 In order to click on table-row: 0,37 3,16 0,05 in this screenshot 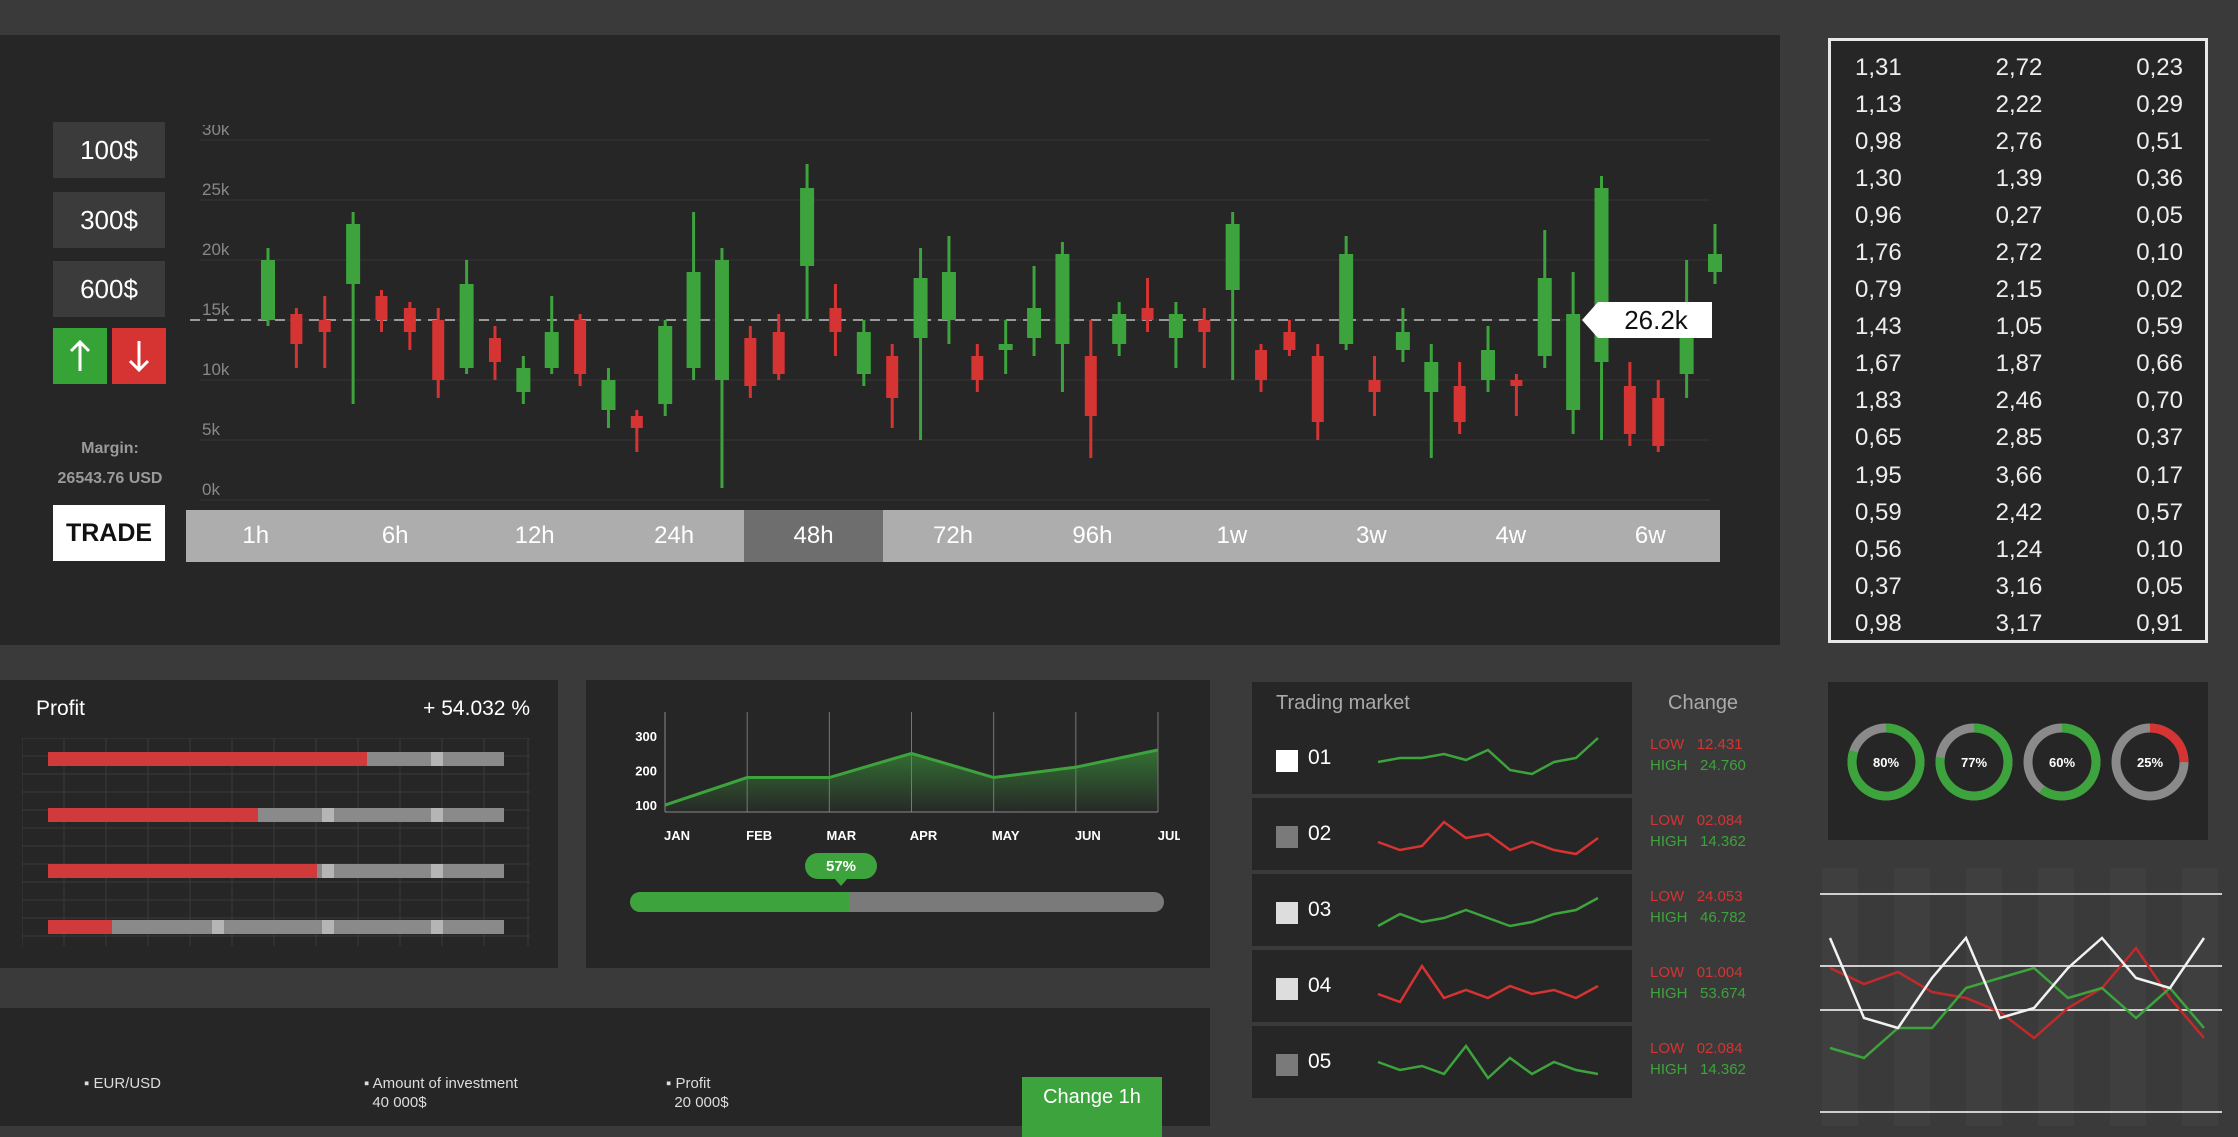, I will do `click(2018, 586)`.